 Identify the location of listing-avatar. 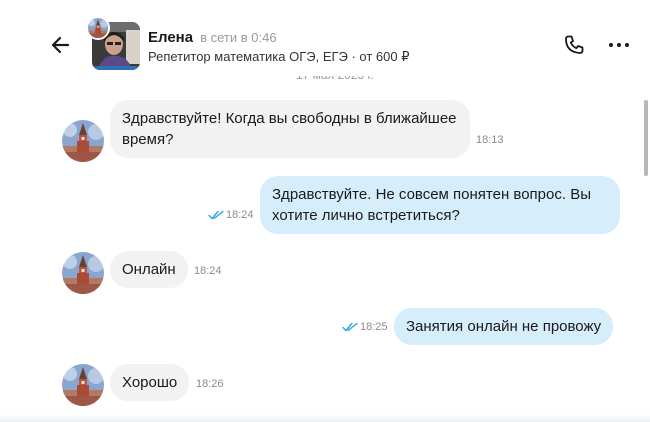
(98, 28).